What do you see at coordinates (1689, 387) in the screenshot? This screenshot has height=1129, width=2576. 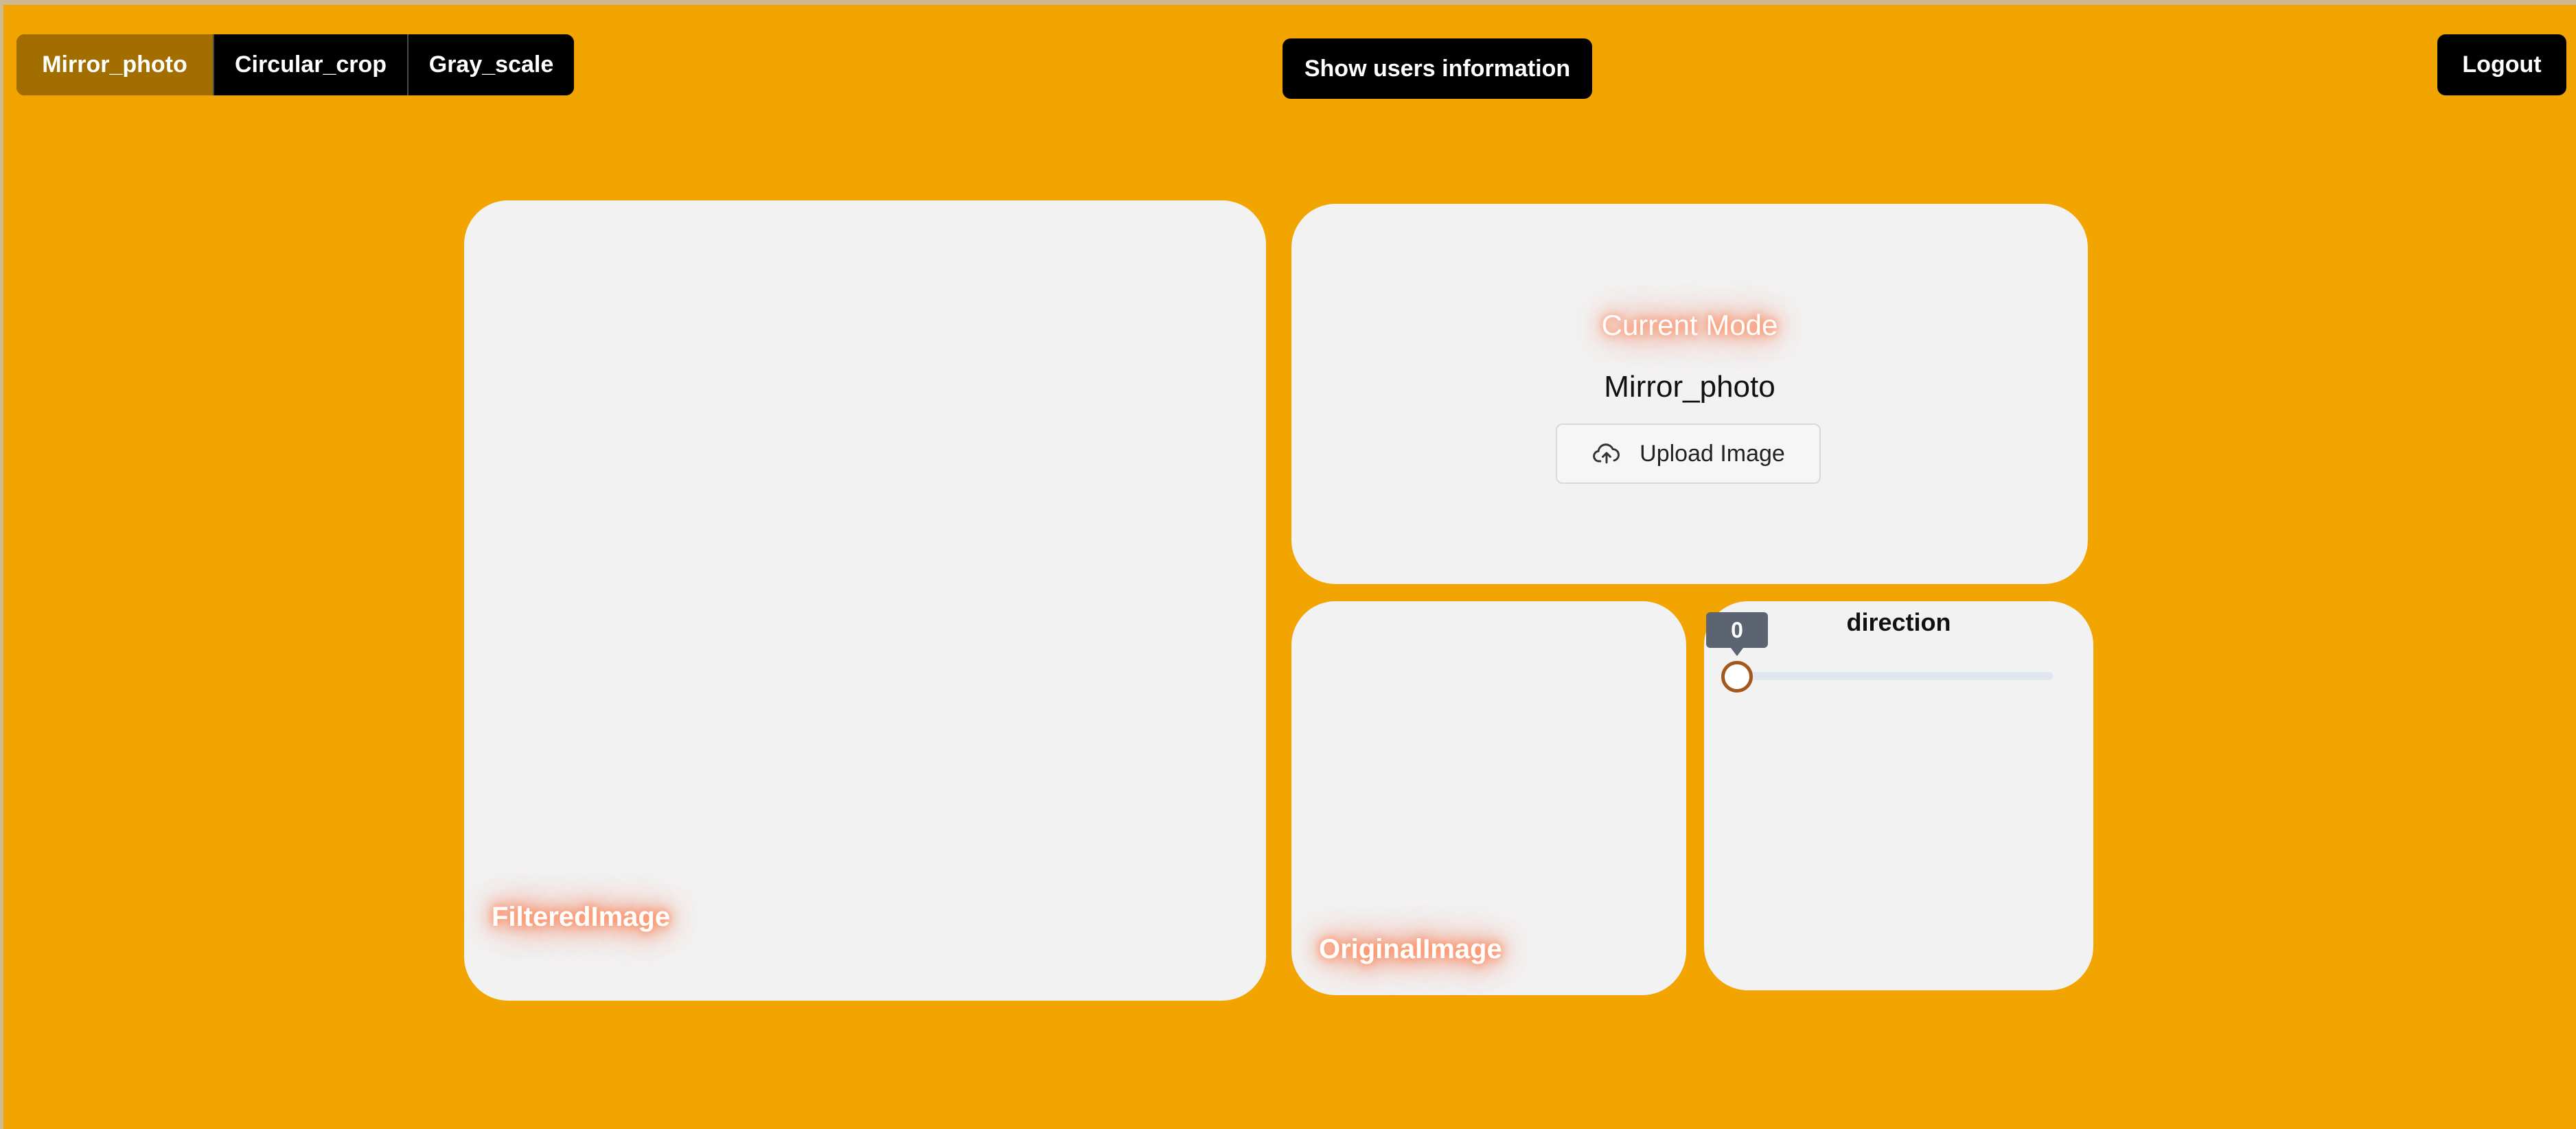 I see `current-mode-value: Mirror_photo` at bounding box center [1689, 387].